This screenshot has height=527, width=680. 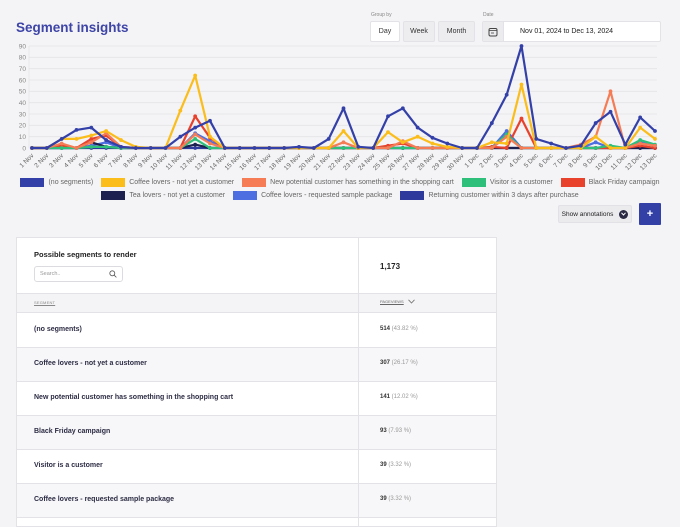 I want to click on add-annotation-button: +, so click(x=650, y=214).